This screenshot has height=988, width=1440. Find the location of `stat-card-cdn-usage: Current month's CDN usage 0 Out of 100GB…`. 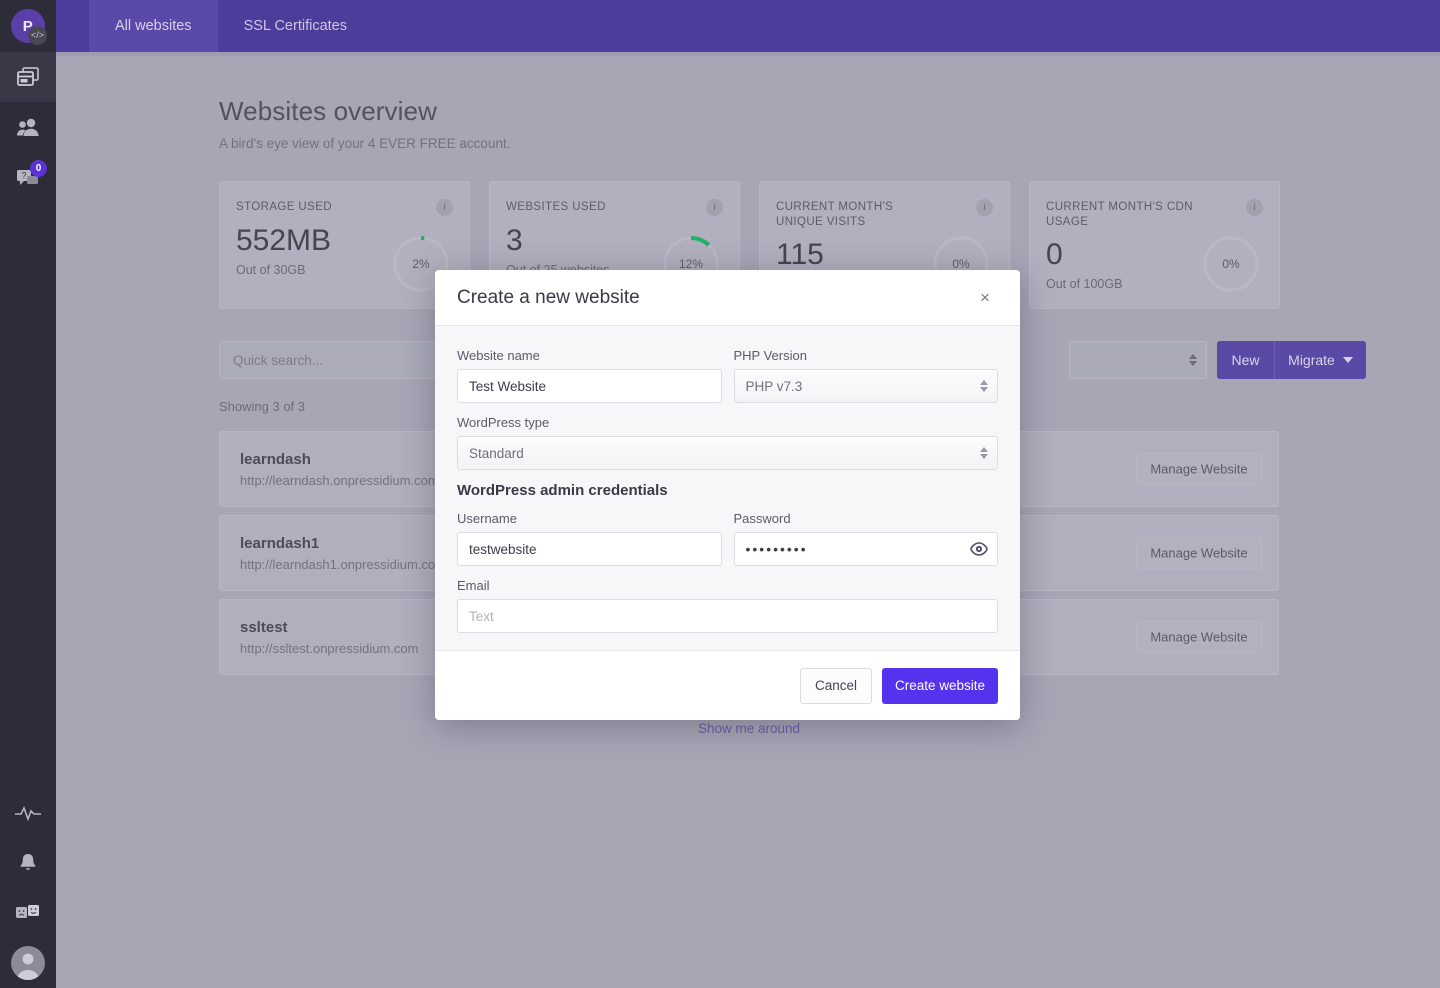

stat-card-cdn-usage: Current month's CDN usage 0 Out of 100GB… is located at coordinates (1154, 245).